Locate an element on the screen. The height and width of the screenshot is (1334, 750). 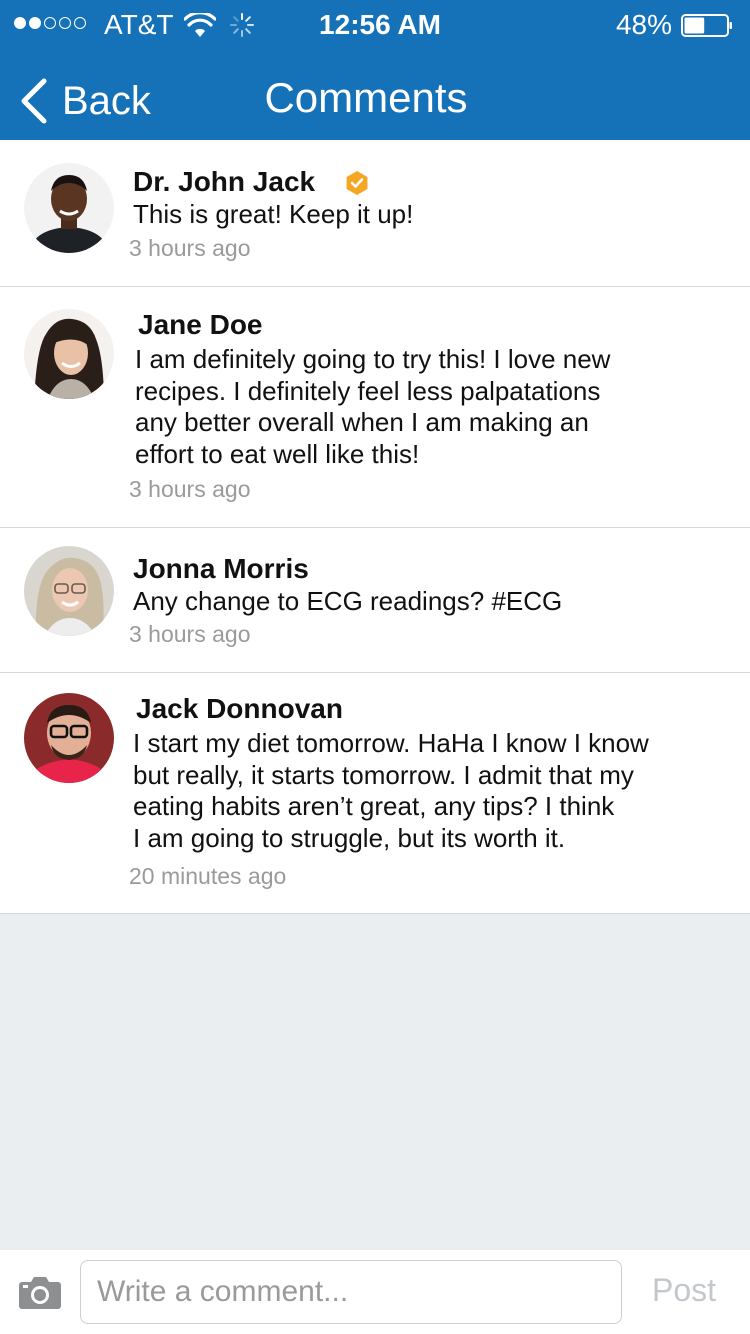
comment-timestamp: 20 minutes ago is located at coordinates (208, 876).